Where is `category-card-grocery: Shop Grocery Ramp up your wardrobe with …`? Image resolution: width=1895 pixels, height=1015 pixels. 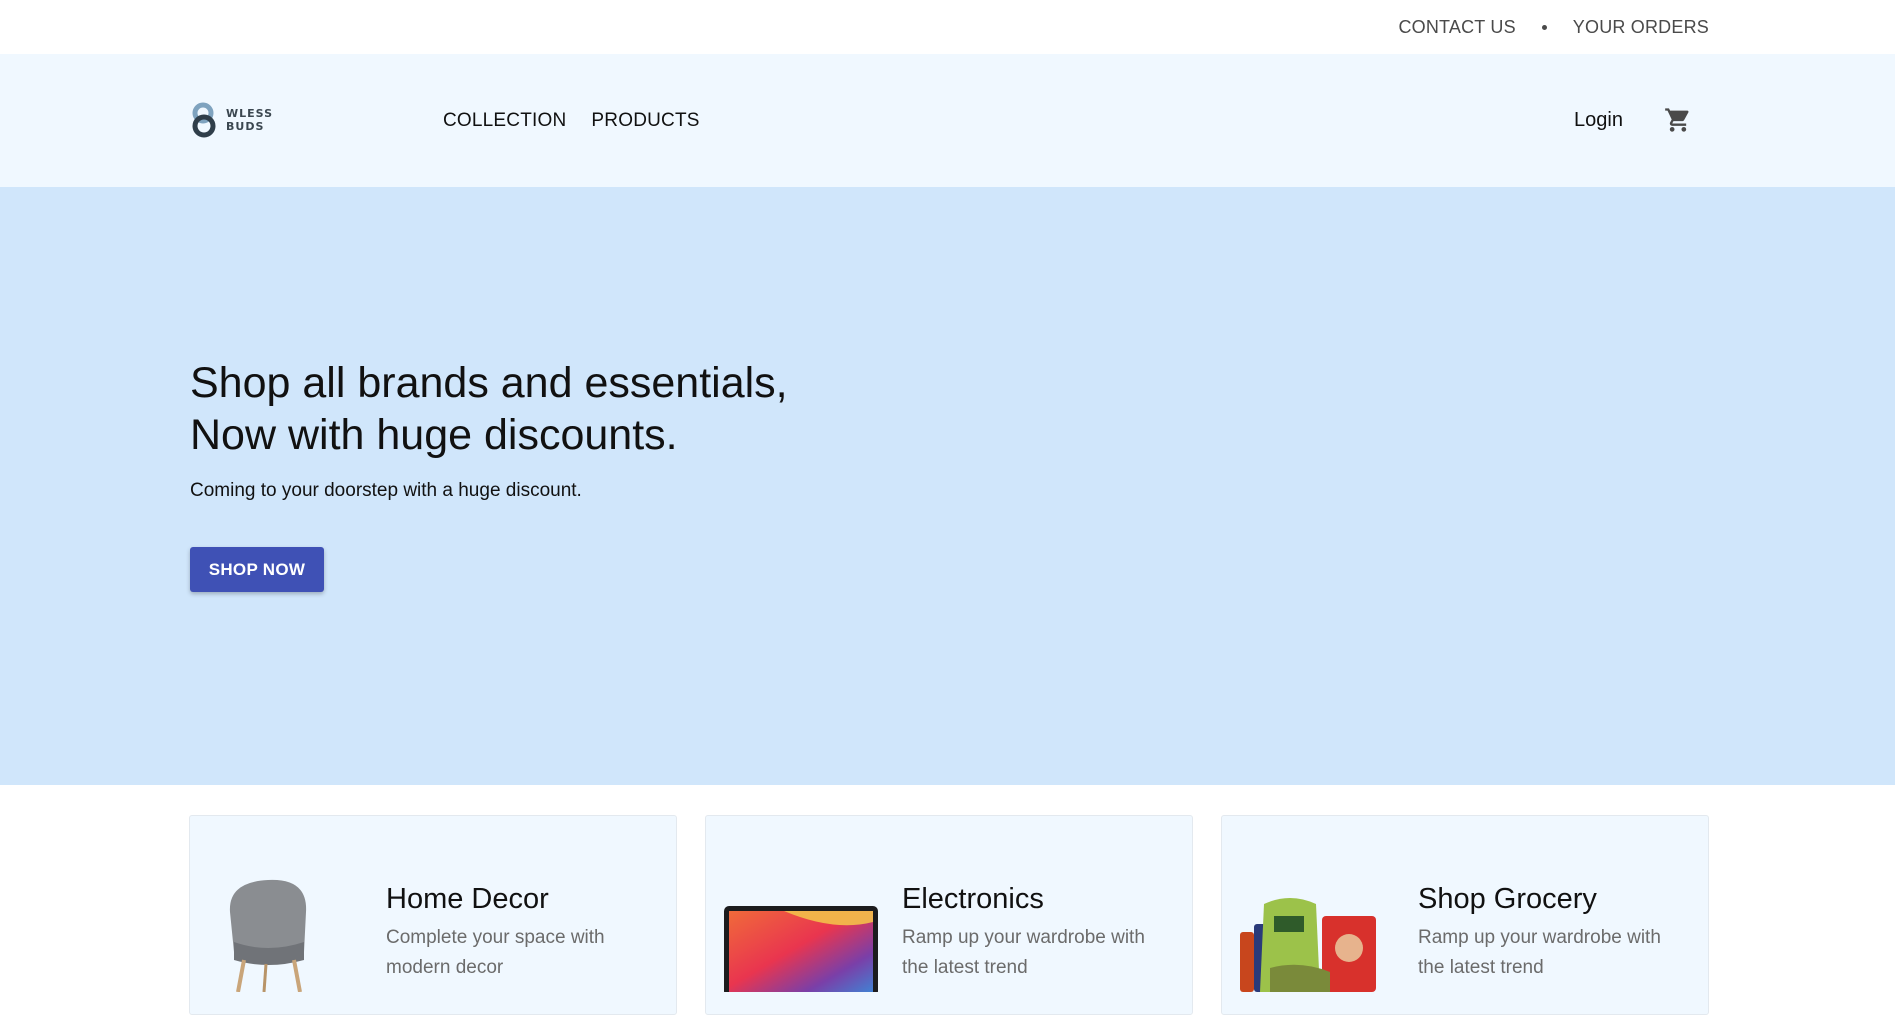
category-card-grocery: Shop Grocery Ramp up your wardrobe with … is located at coordinates (1465, 915).